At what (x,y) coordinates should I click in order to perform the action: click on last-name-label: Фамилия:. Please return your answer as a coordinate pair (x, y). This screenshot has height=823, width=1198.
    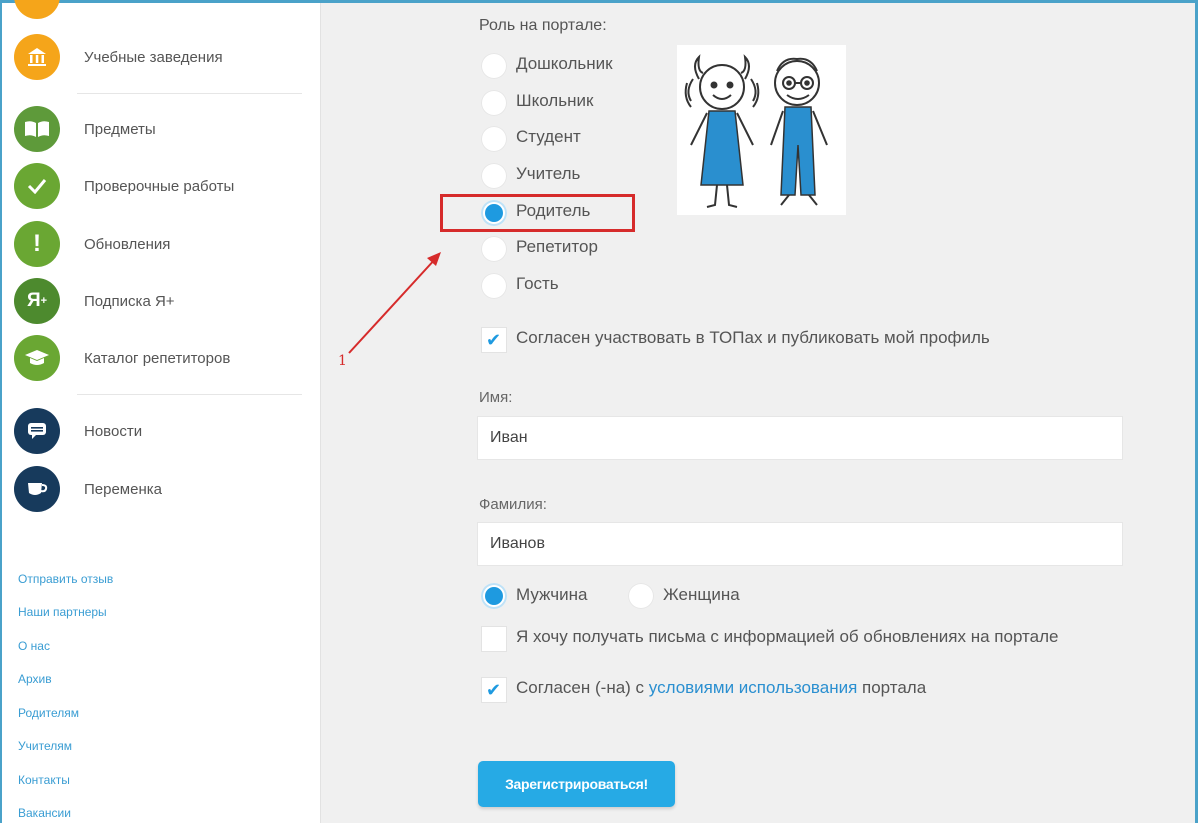
    Looking at the image, I should click on (513, 504).